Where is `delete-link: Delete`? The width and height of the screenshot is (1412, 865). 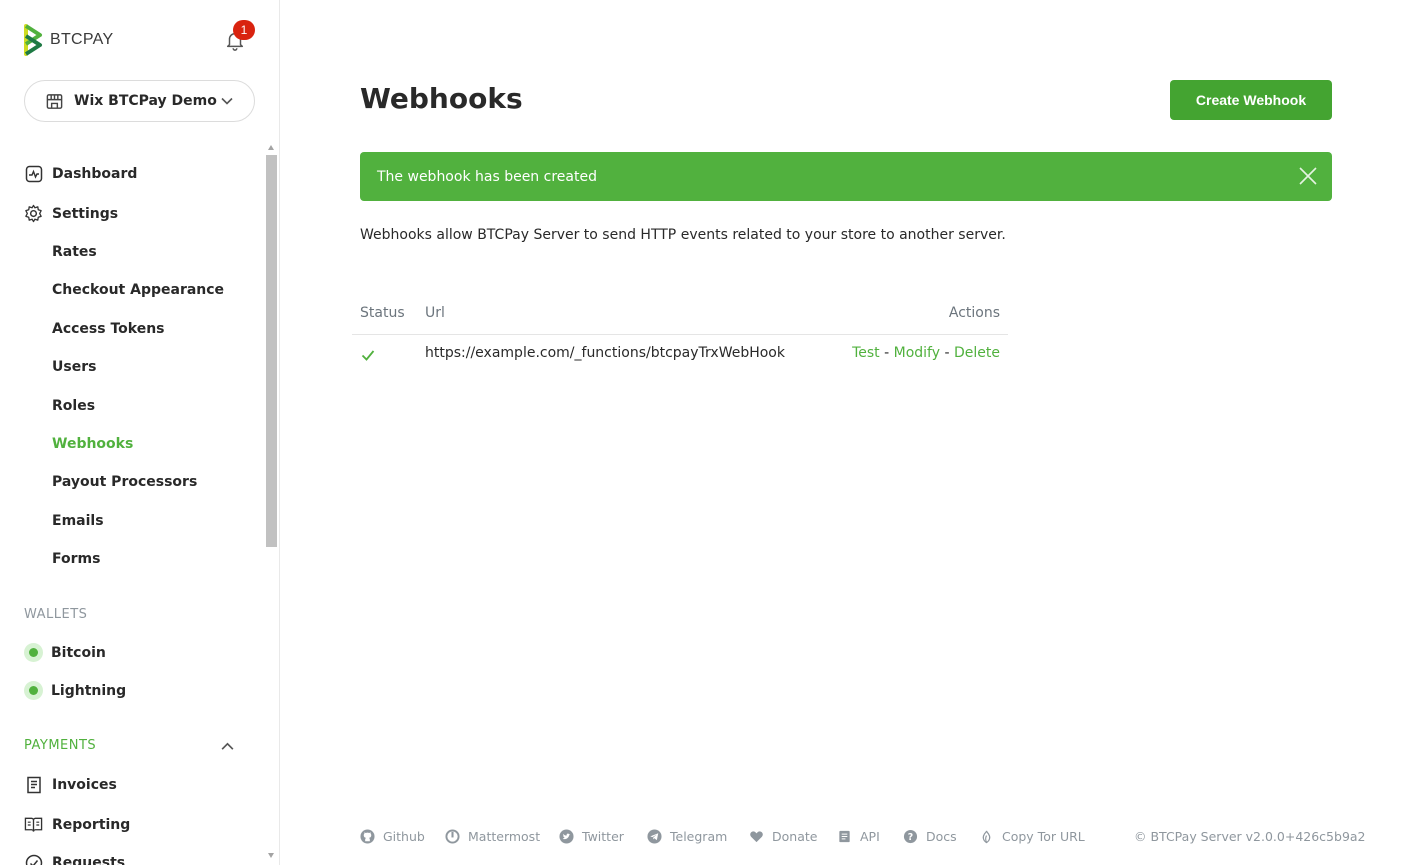 delete-link: Delete is located at coordinates (977, 353).